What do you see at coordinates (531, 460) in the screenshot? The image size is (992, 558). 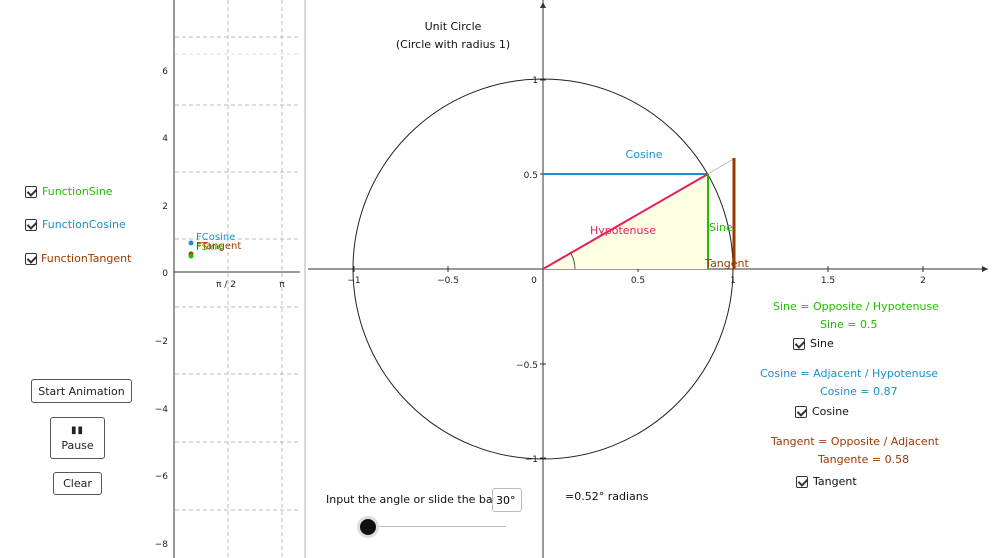 I see `main-y-tick-neg1: −1` at bounding box center [531, 460].